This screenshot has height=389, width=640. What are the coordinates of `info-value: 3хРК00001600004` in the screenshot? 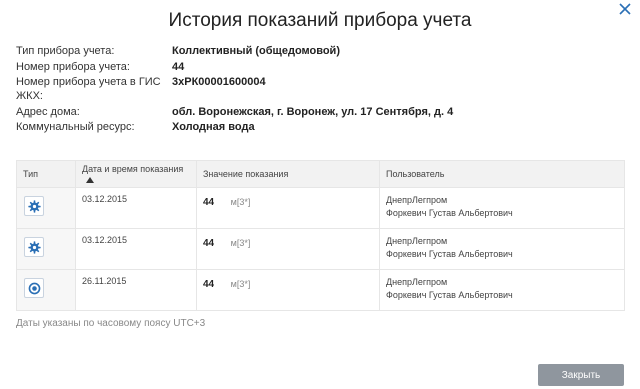 It's located at (219, 82).